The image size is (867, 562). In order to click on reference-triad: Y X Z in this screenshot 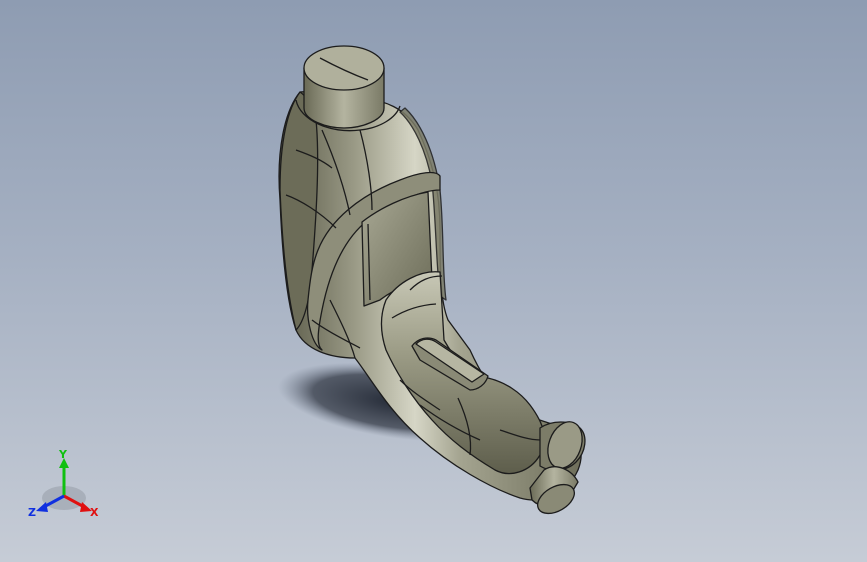, I will do `click(63, 483)`.